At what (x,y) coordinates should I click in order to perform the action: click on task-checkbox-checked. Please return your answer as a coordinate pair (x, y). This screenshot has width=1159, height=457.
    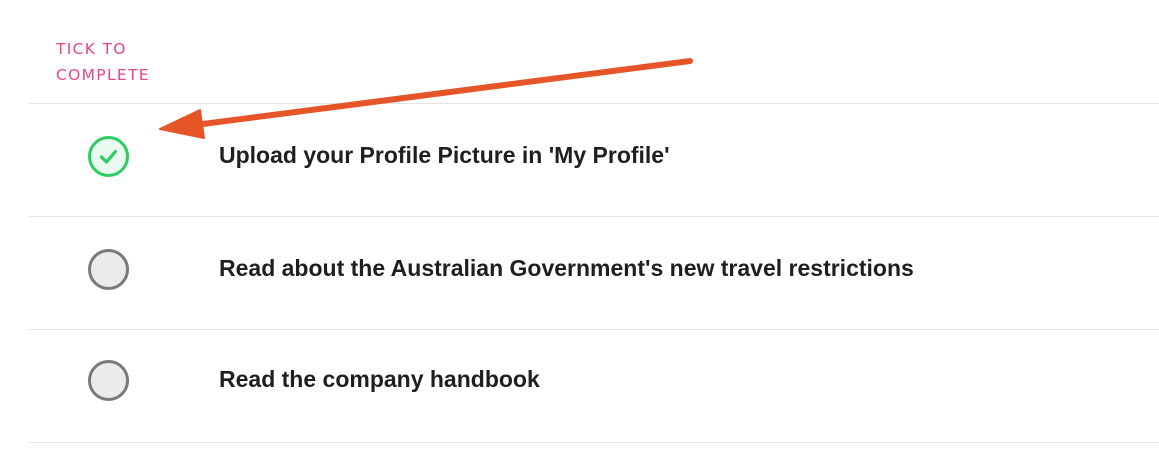
    Looking at the image, I should click on (108, 156).